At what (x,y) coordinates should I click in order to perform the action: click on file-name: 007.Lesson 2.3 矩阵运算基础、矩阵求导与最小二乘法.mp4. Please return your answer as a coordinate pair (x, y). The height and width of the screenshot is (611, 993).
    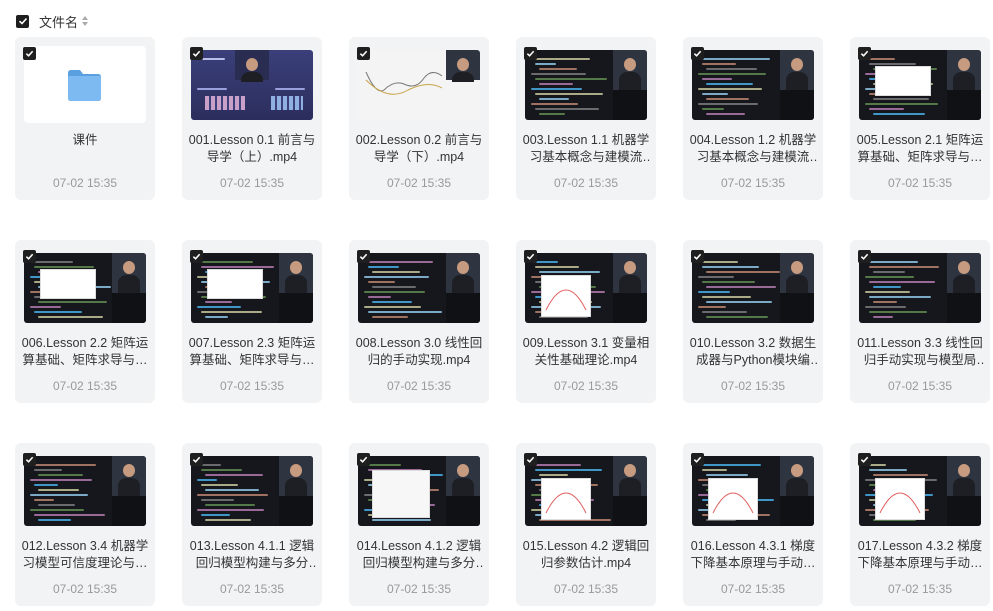
    Looking at the image, I should click on (252, 352).